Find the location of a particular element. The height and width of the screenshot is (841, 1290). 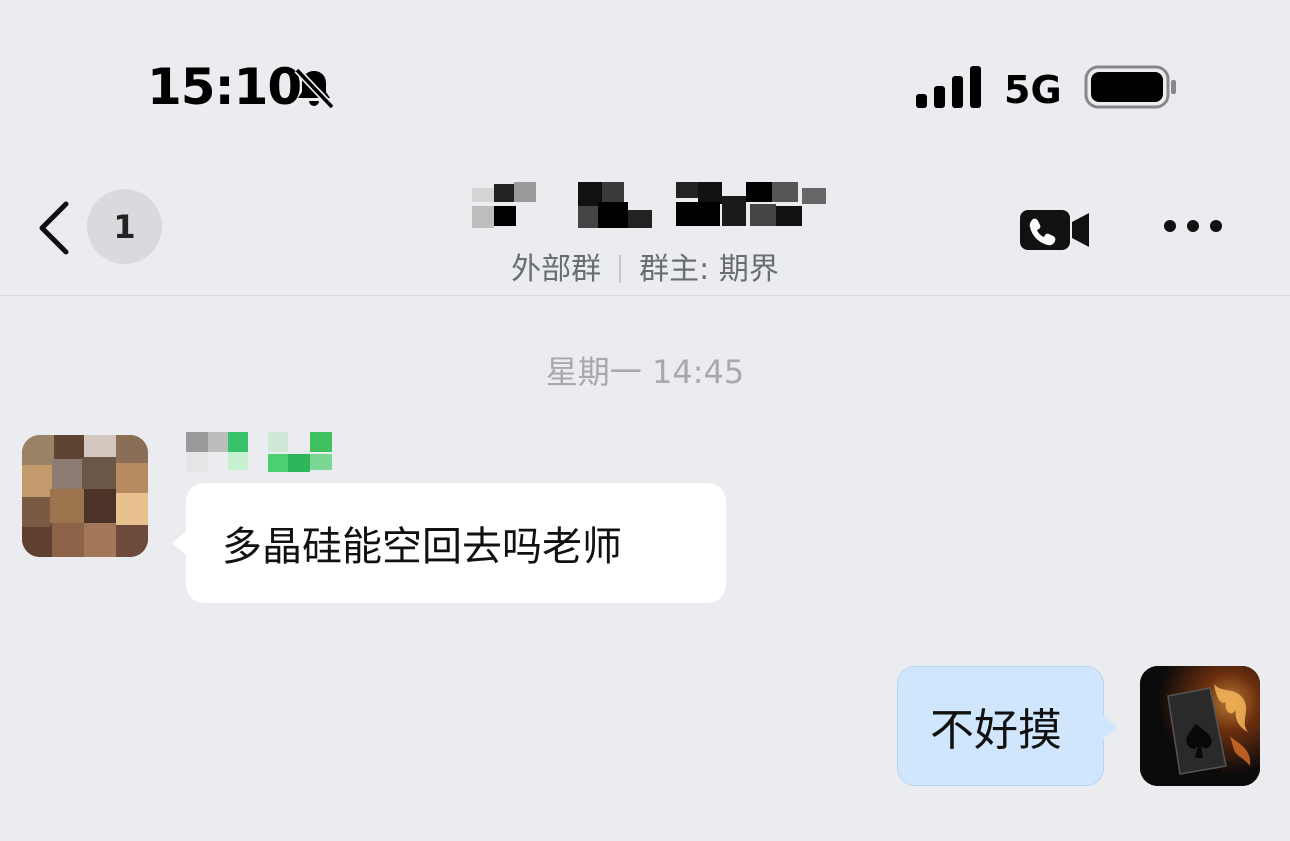

message-text: 多晶硅能空回去吗老师 is located at coordinates (422, 547).